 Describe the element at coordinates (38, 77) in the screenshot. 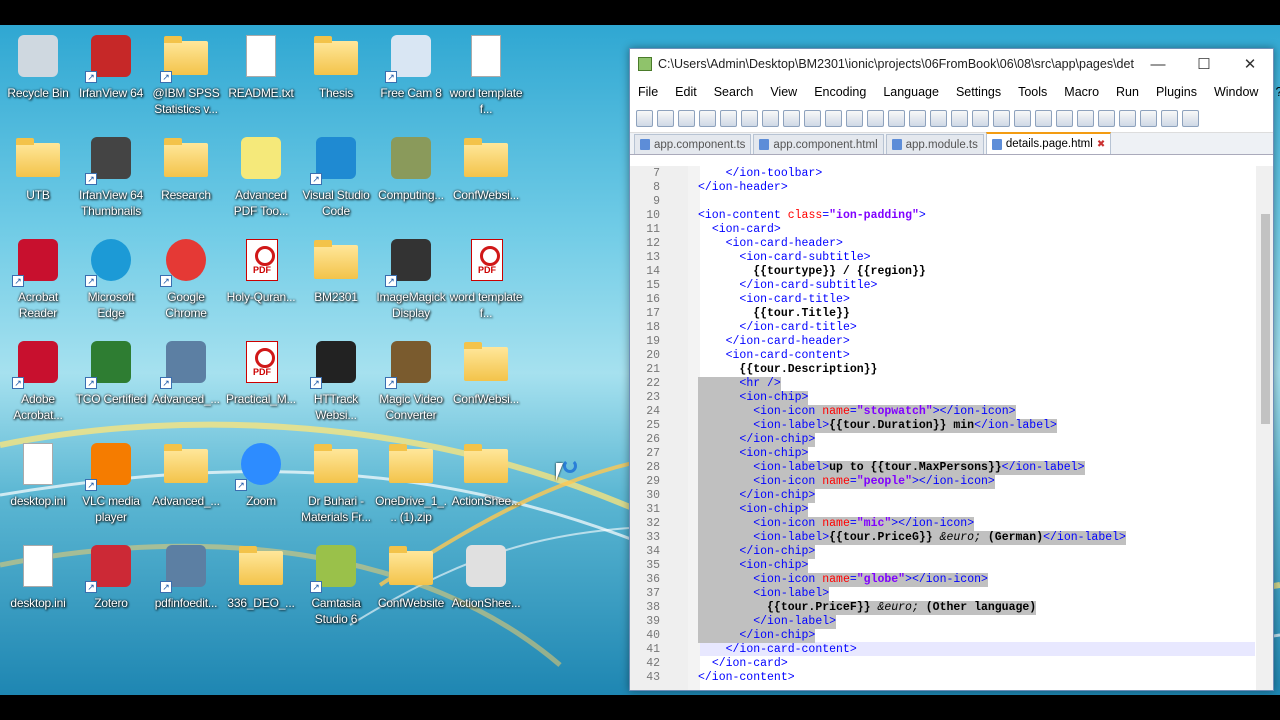

I see `desktop-icon: Recycle Bin` at that location.